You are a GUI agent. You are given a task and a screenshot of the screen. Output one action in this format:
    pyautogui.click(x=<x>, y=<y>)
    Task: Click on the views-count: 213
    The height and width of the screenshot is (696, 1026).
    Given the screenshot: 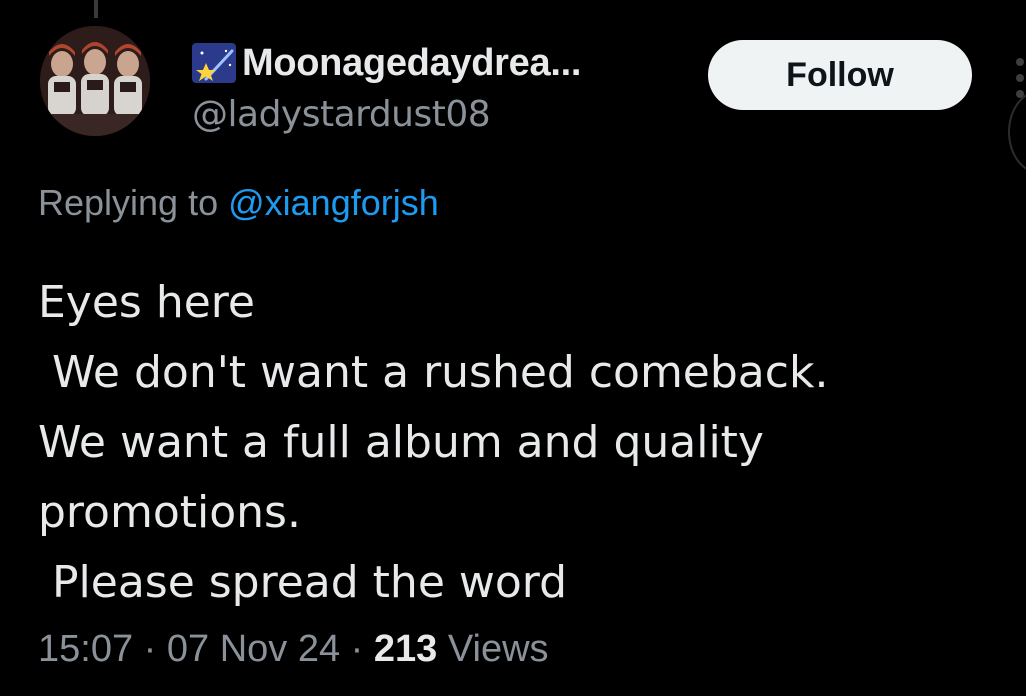 What is the action you would take?
    pyautogui.click(x=405, y=649)
    